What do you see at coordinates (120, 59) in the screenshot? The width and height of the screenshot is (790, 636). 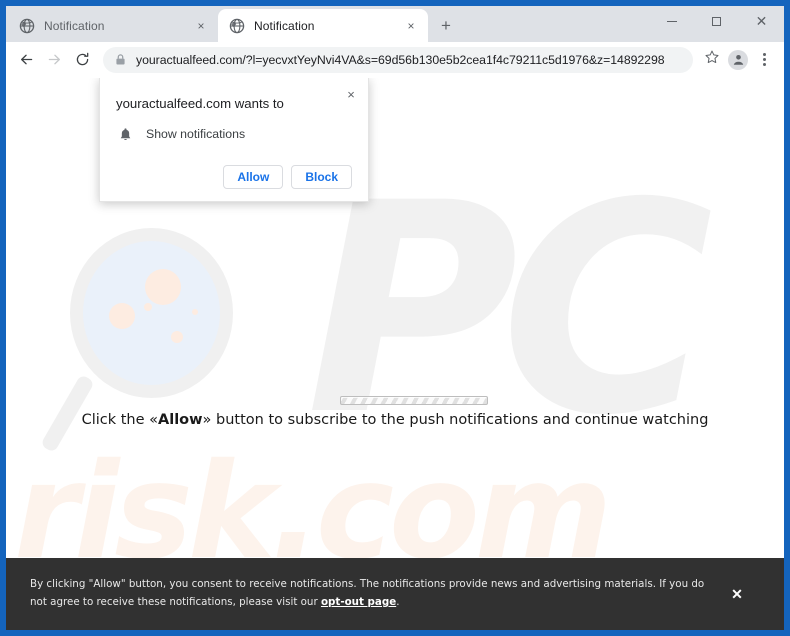 I see `lock-icon` at bounding box center [120, 59].